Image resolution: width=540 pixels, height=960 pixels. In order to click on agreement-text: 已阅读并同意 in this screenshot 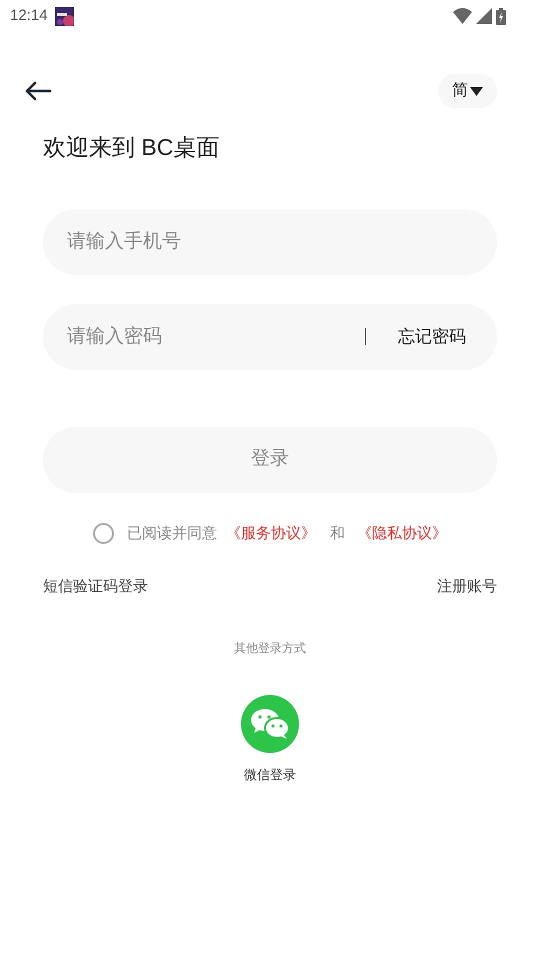, I will do `click(172, 534)`.